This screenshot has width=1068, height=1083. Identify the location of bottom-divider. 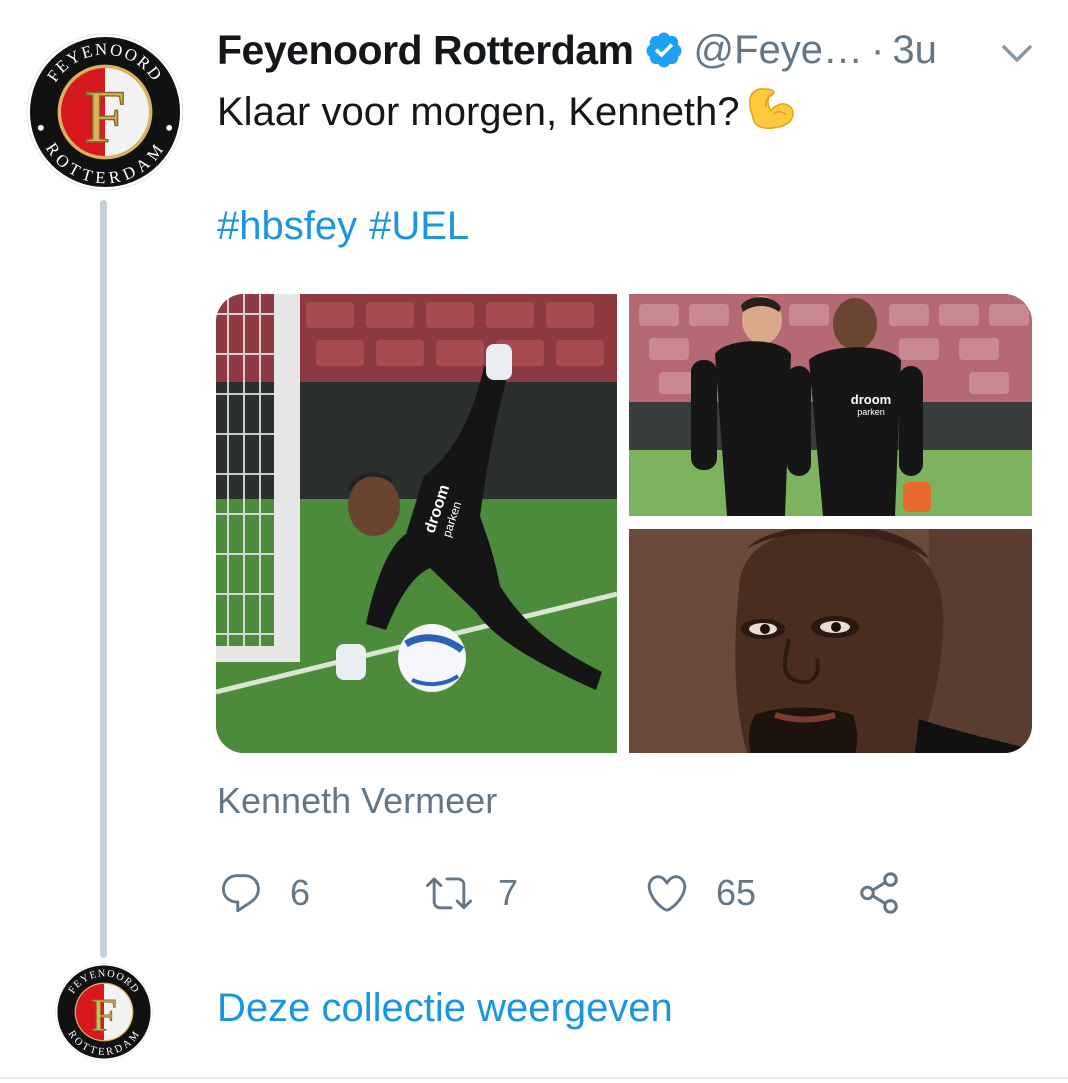
(534, 1078).